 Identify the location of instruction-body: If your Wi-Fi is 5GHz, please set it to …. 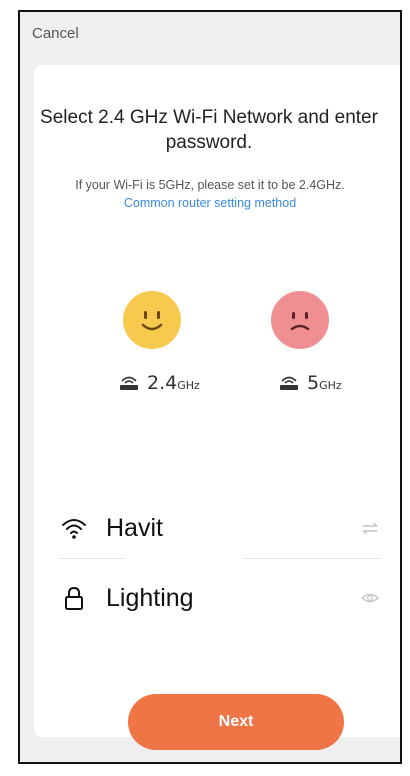
(210, 185).